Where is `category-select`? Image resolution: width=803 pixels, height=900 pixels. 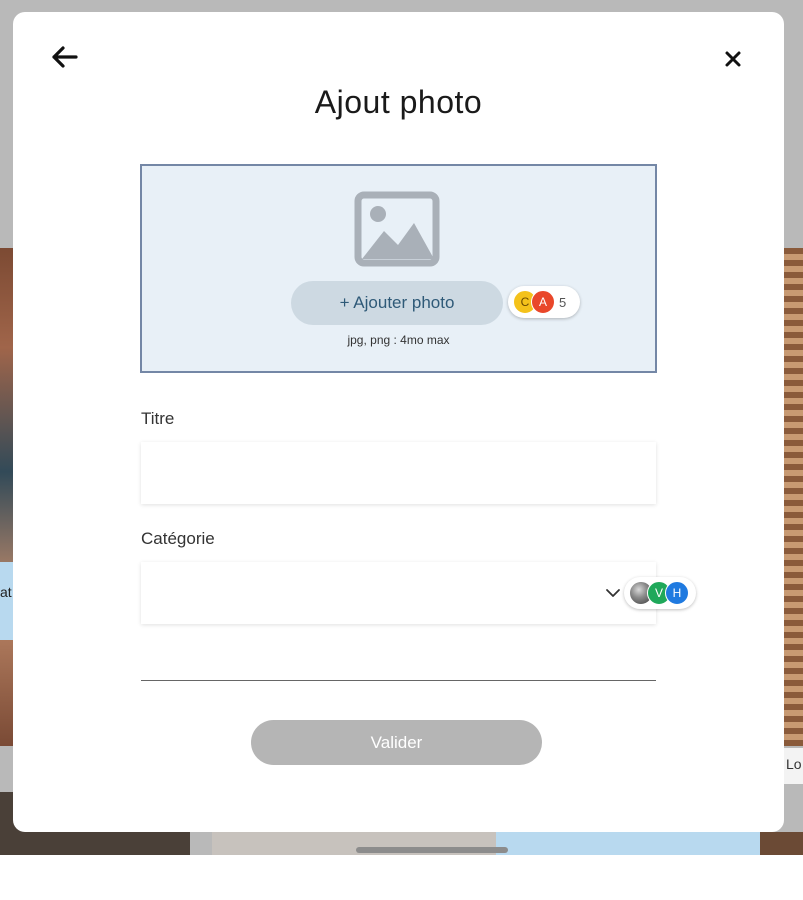 category-select is located at coordinates (398, 593).